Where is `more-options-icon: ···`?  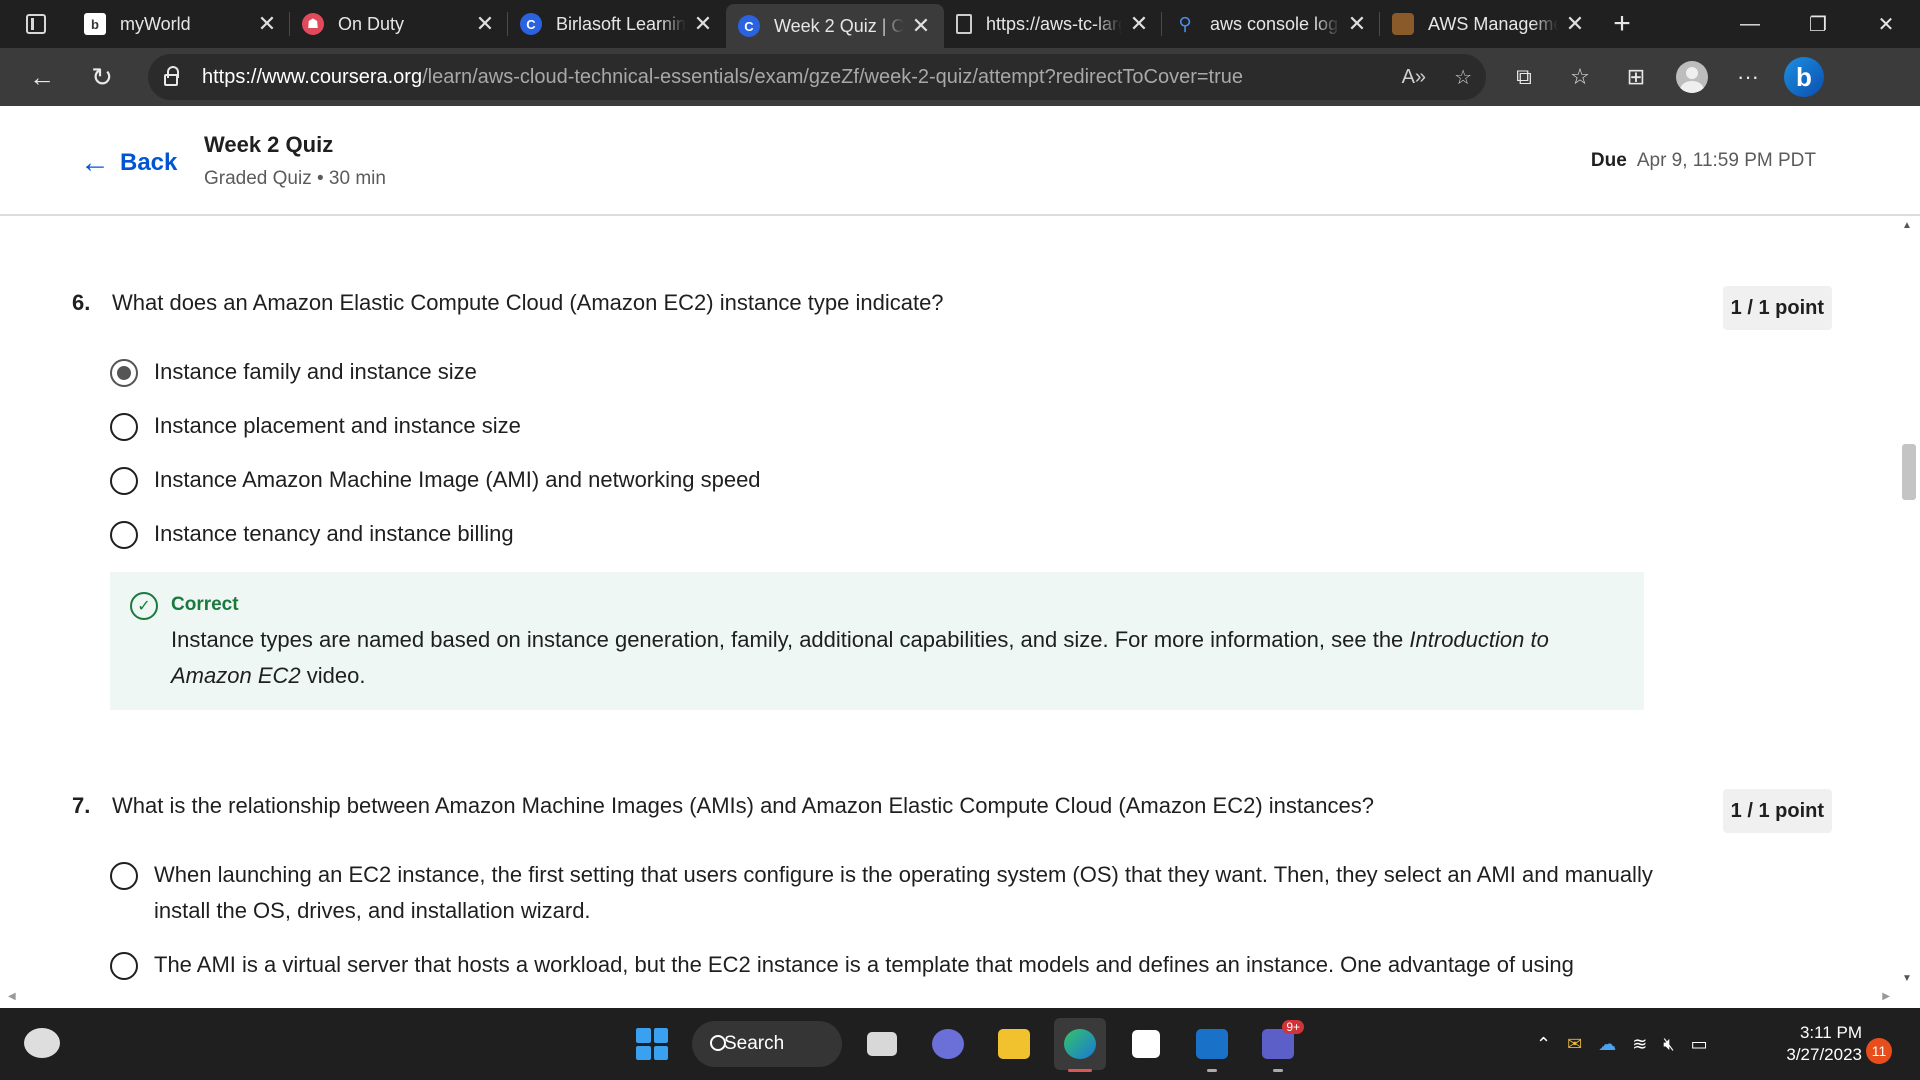 more-options-icon: ··· is located at coordinates (1748, 77).